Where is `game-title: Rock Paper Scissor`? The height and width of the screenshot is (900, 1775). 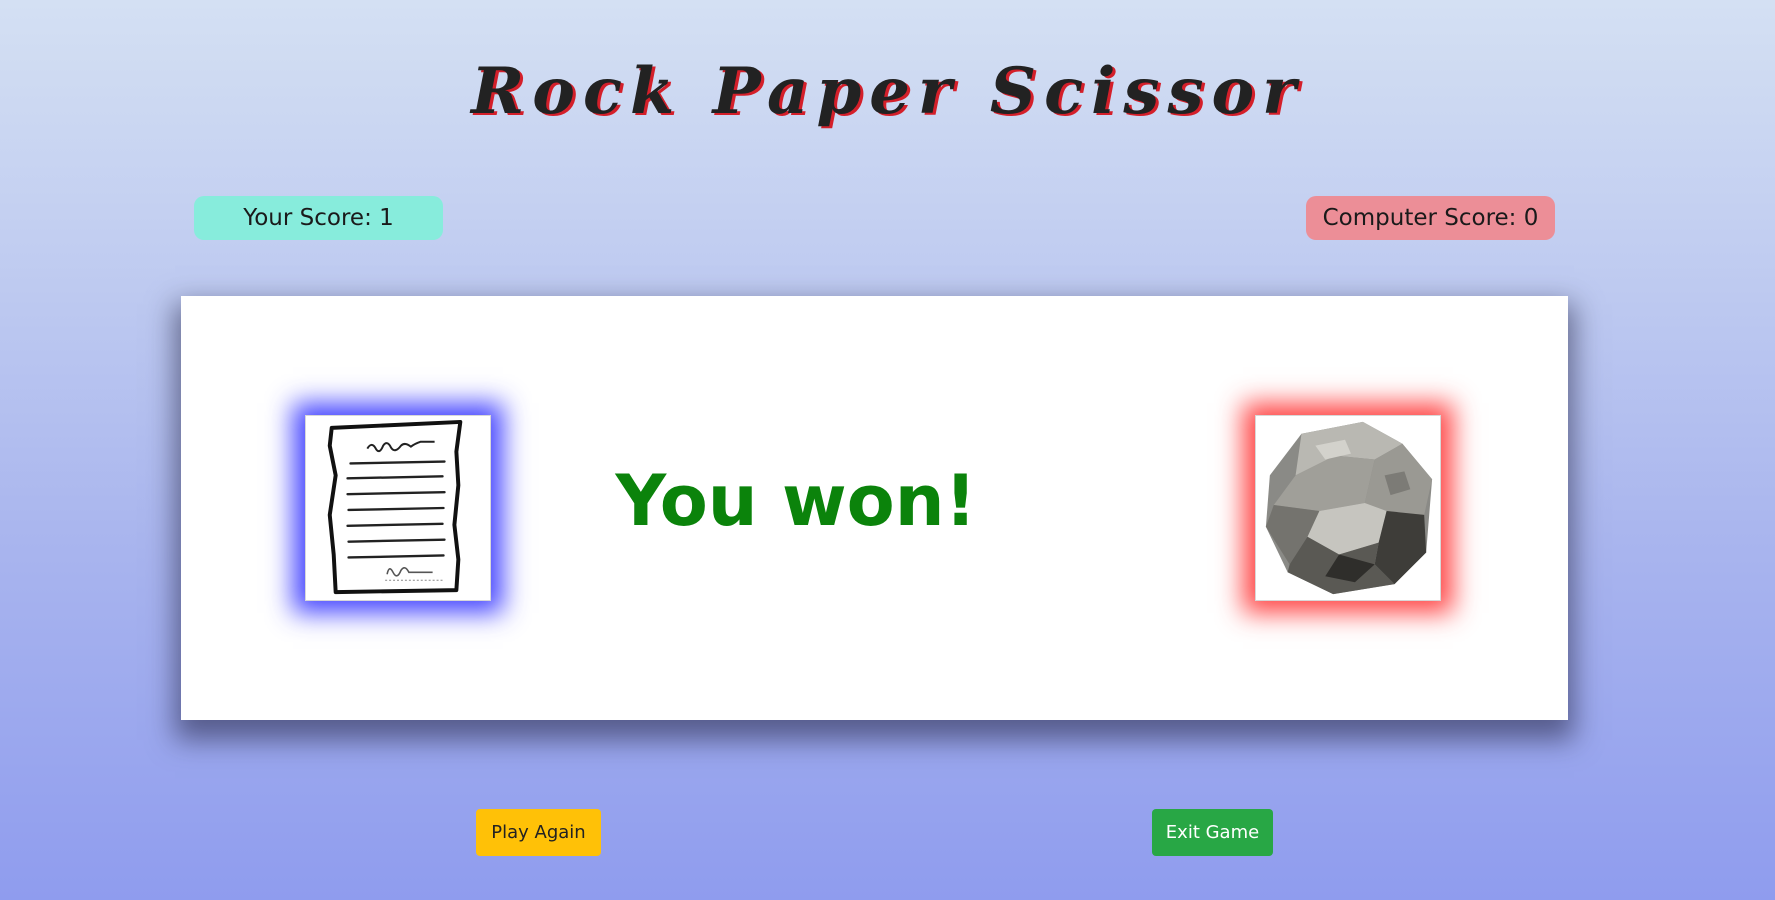
game-title: Rock Paper Scissor is located at coordinates (887, 91).